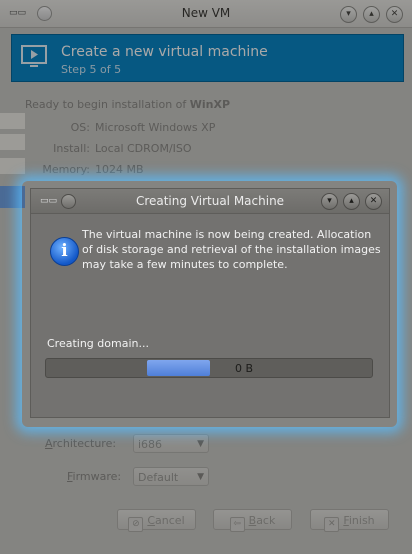 Image resolution: width=412 pixels, height=554 pixels. Describe the element at coordinates (209, 368) in the screenshot. I see `progress-bar: 0 B` at that location.